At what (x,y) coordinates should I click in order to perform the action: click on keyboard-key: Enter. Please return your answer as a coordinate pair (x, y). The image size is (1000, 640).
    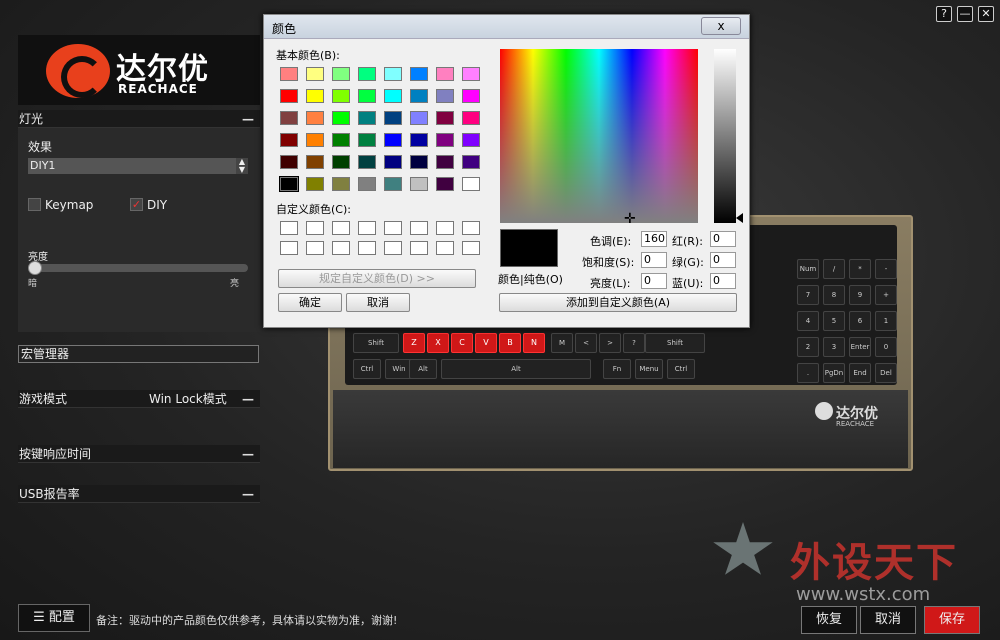
    Looking at the image, I should click on (860, 347).